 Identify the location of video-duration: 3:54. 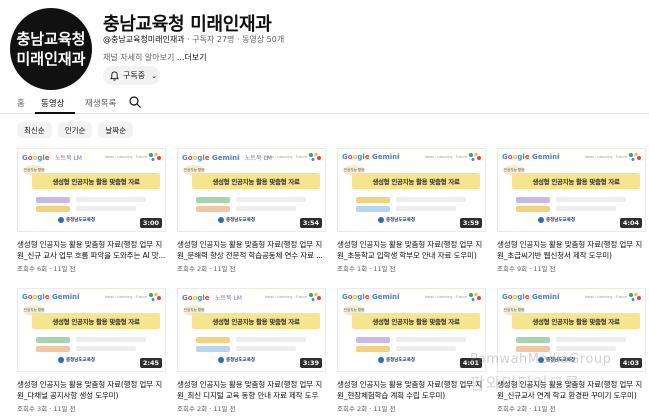
(310, 223).